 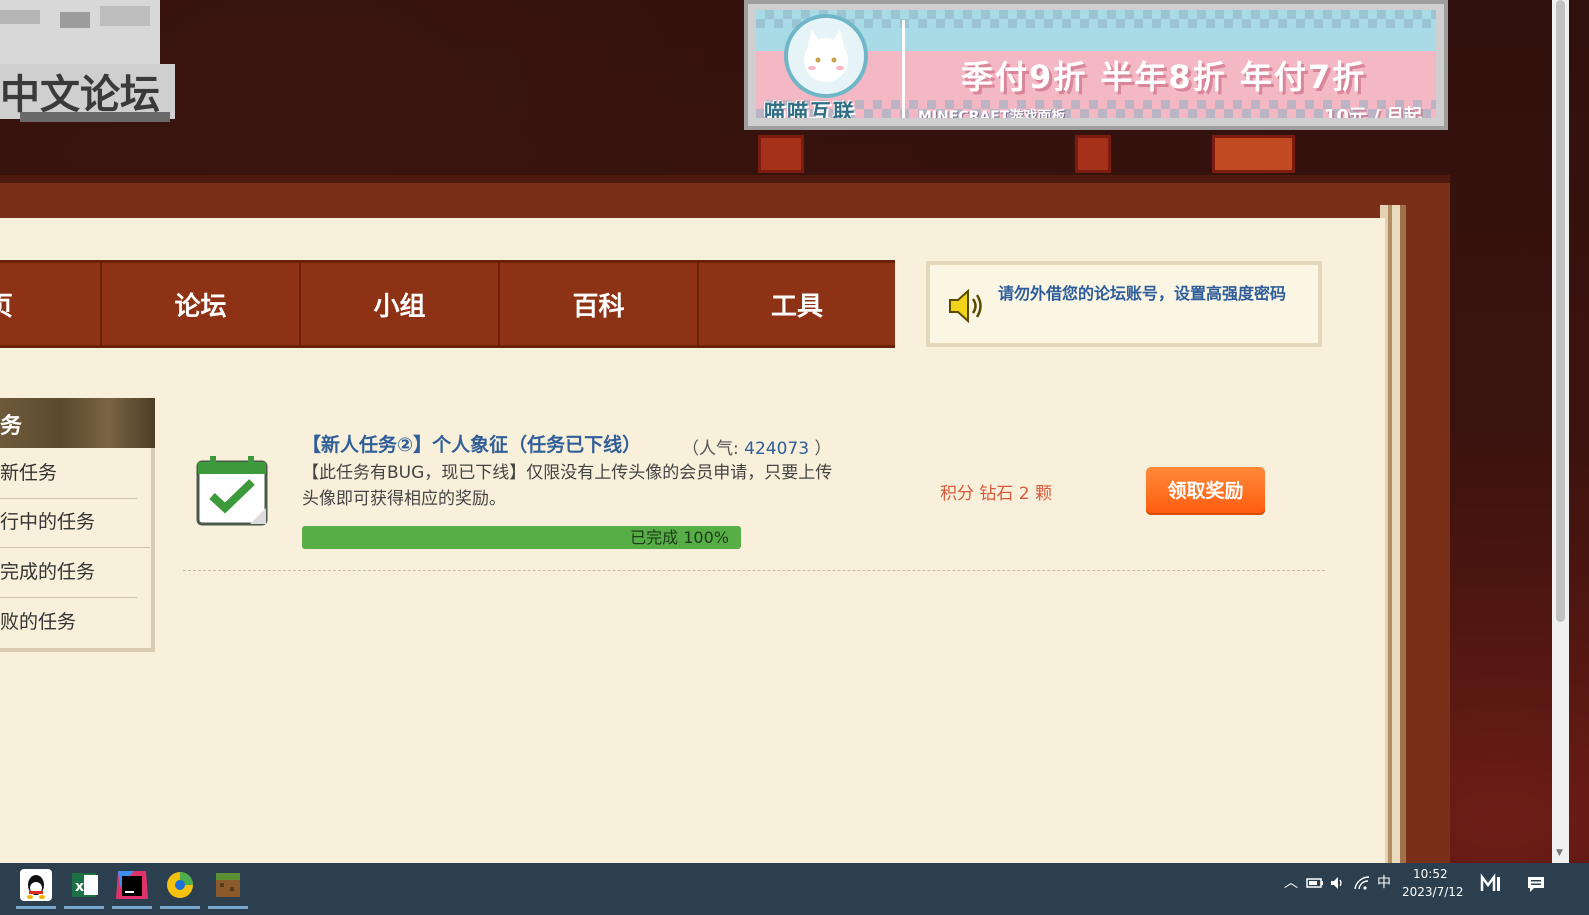 What do you see at coordinates (180, 885) in the screenshot?
I see `chrome-like-icon` at bounding box center [180, 885].